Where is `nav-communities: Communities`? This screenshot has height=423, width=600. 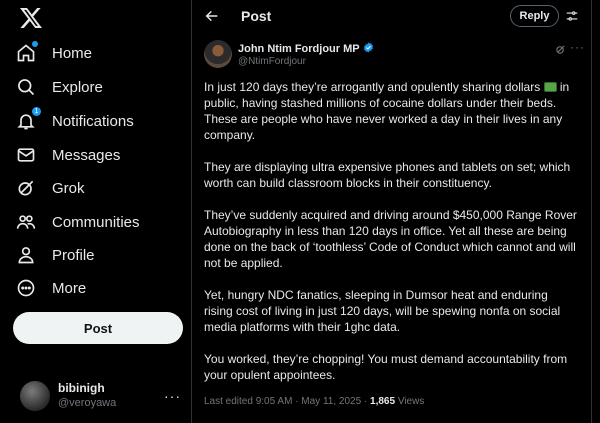 nav-communities: Communities is located at coordinates (77, 222).